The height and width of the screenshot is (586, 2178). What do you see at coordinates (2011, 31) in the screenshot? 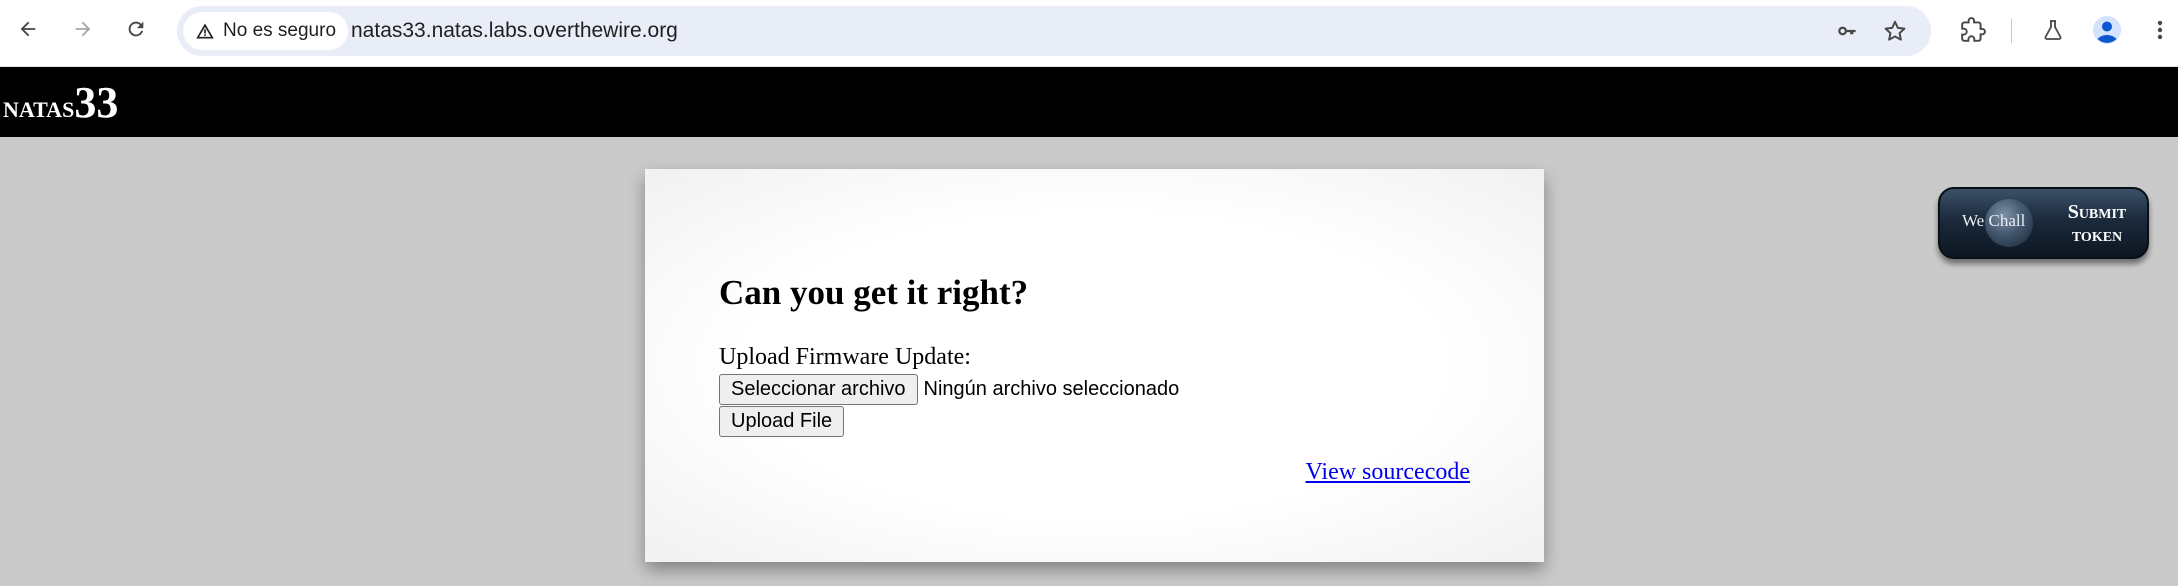
I see `toolbar-separator` at bounding box center [2011, 31].